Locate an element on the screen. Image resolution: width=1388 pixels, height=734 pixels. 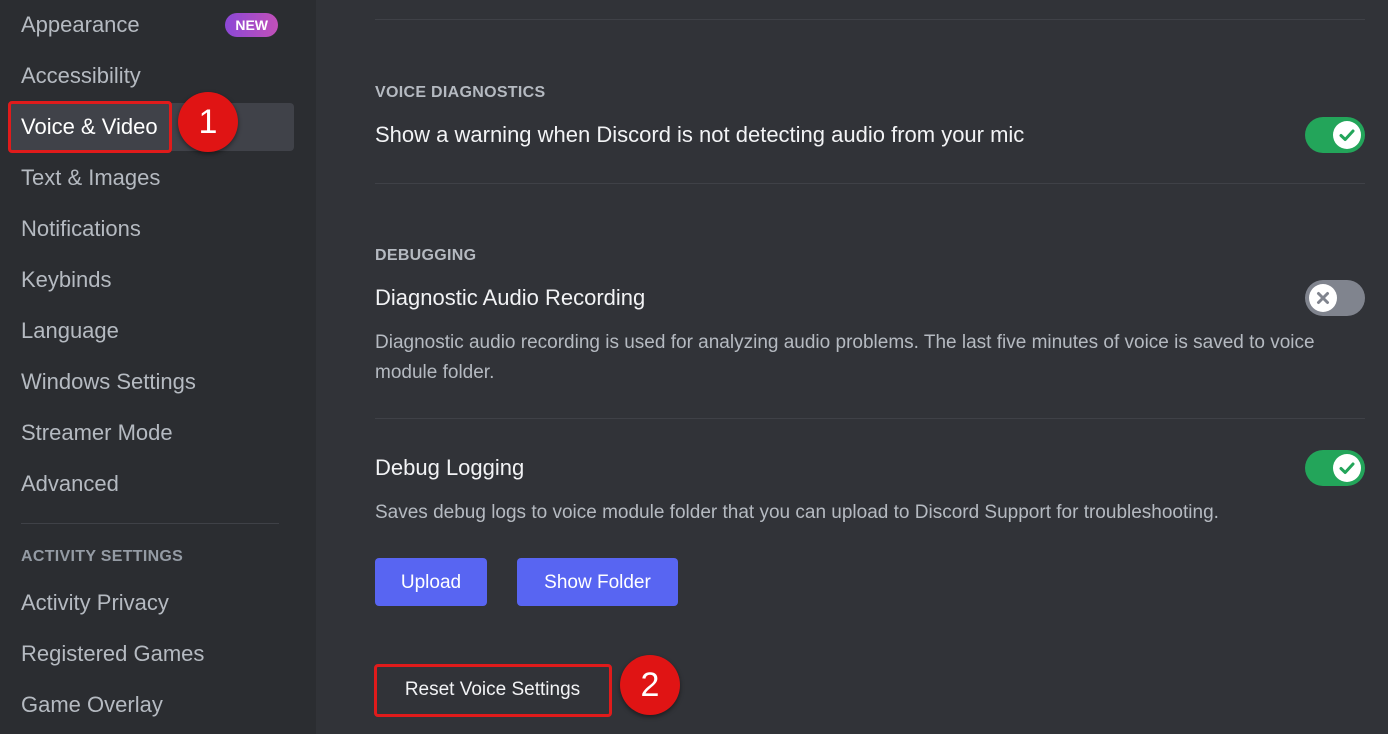
sidebar-item-label: Windows Settings is located at coordinates (108, 381).